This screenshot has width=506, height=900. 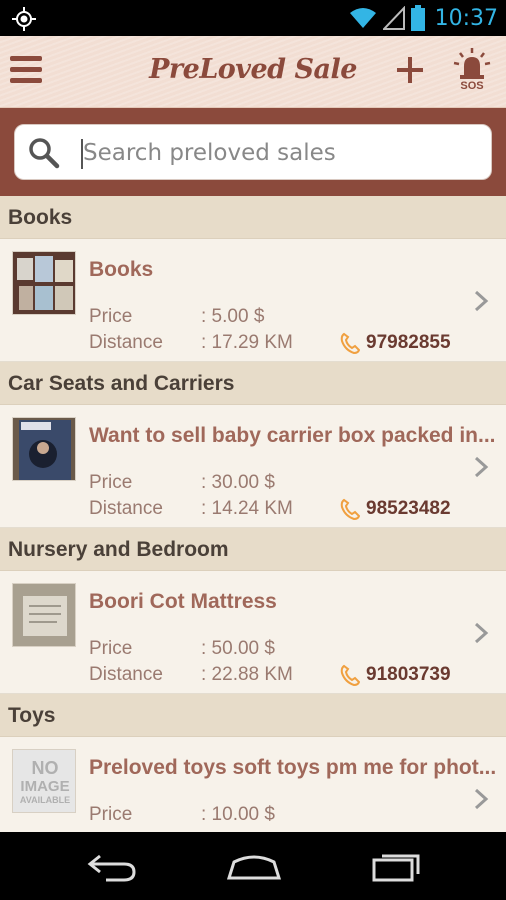 What do you see at coordinates (238, 814) in the screenshot?
I see `price-value: : 10.00 $` at bounding box center [238, 814].